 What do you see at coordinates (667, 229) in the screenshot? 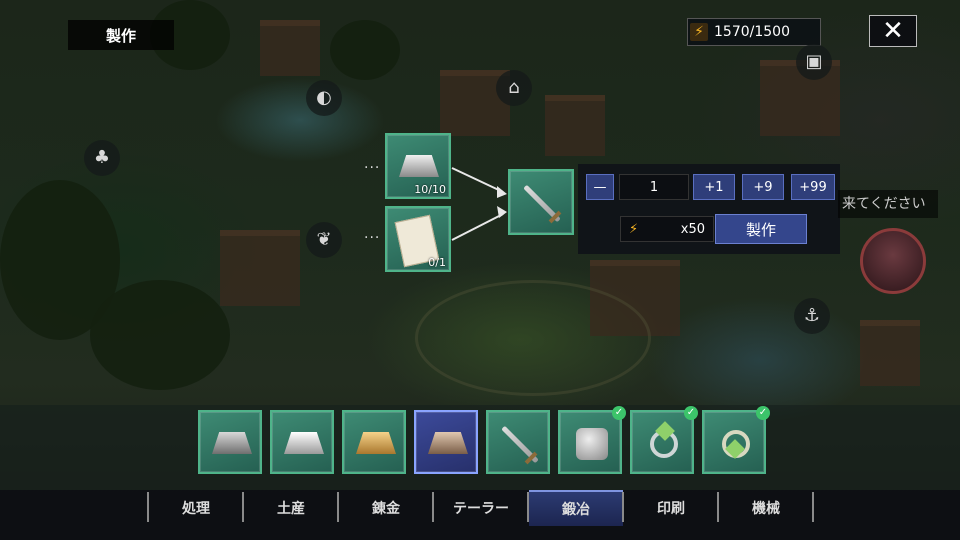
I see `cost-display: ⚡ x50` at bounding box center [667, 229].